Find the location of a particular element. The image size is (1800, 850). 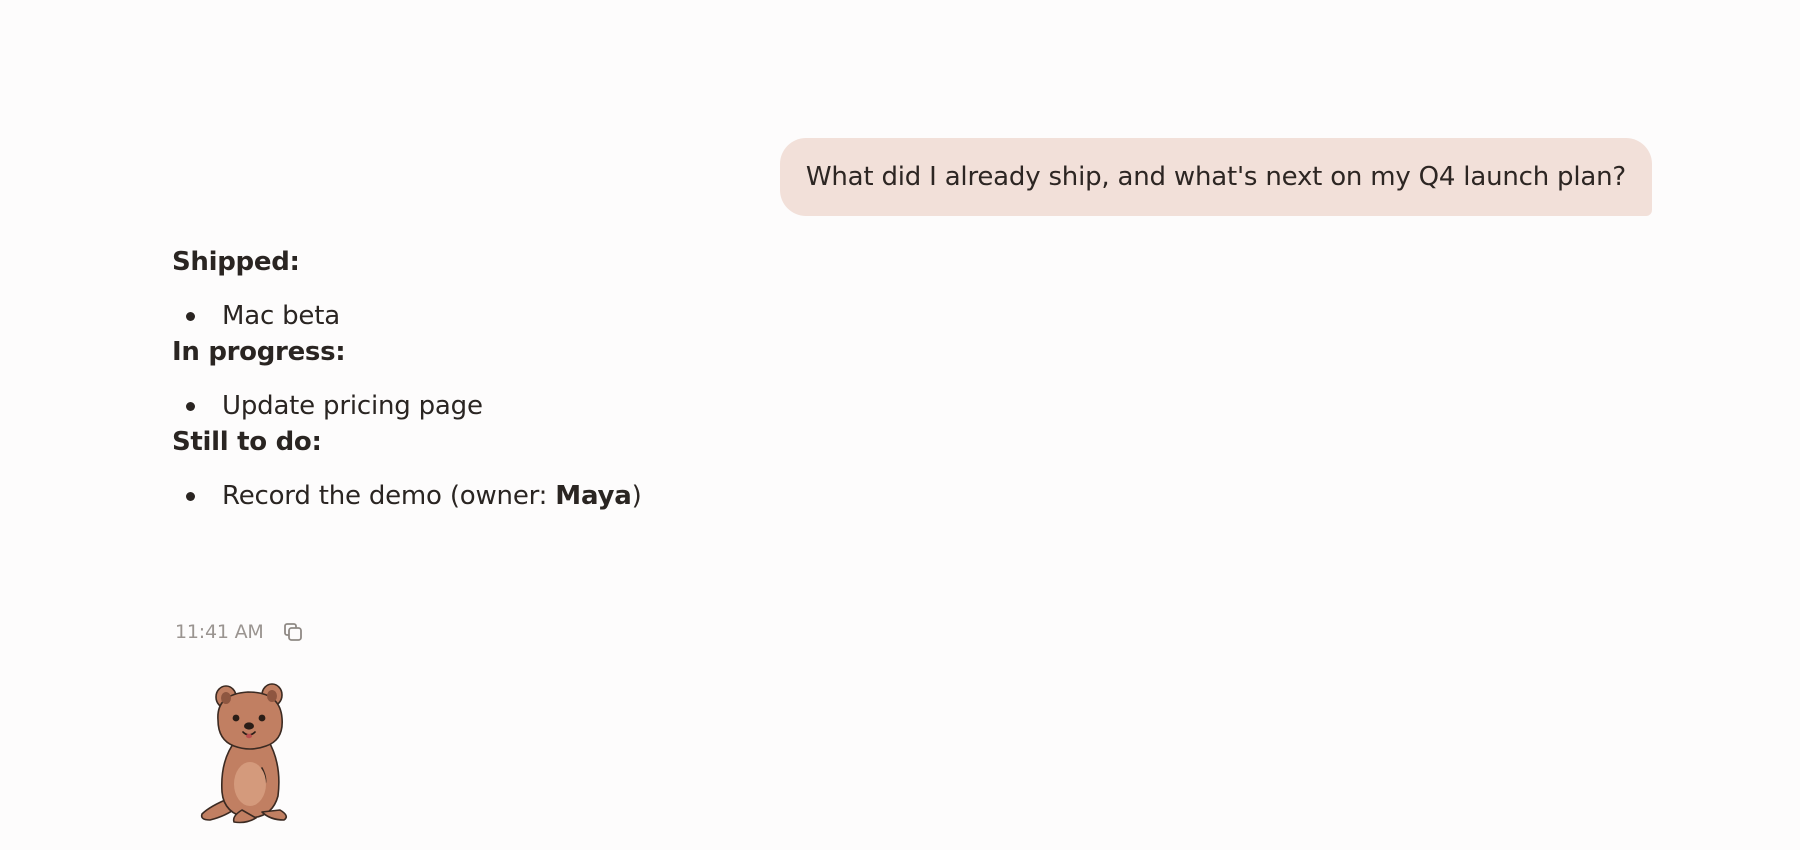

message-timestamp: 11:41 AM is located at coordinates (219, 632).